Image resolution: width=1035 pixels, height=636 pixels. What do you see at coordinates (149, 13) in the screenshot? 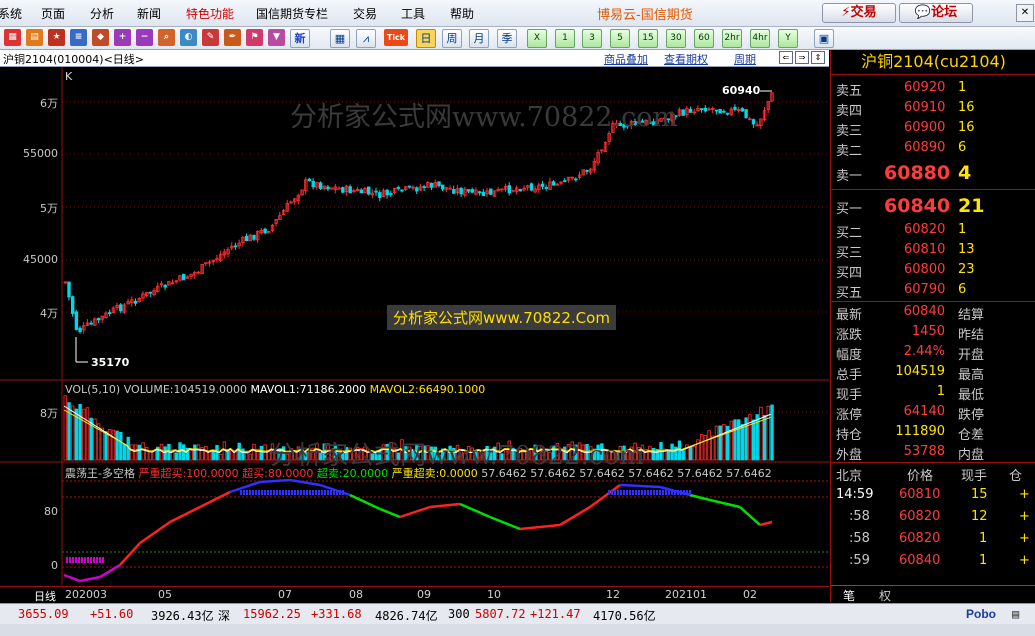
I see `menu-news: 新闻` at bounding box center [149, 13].